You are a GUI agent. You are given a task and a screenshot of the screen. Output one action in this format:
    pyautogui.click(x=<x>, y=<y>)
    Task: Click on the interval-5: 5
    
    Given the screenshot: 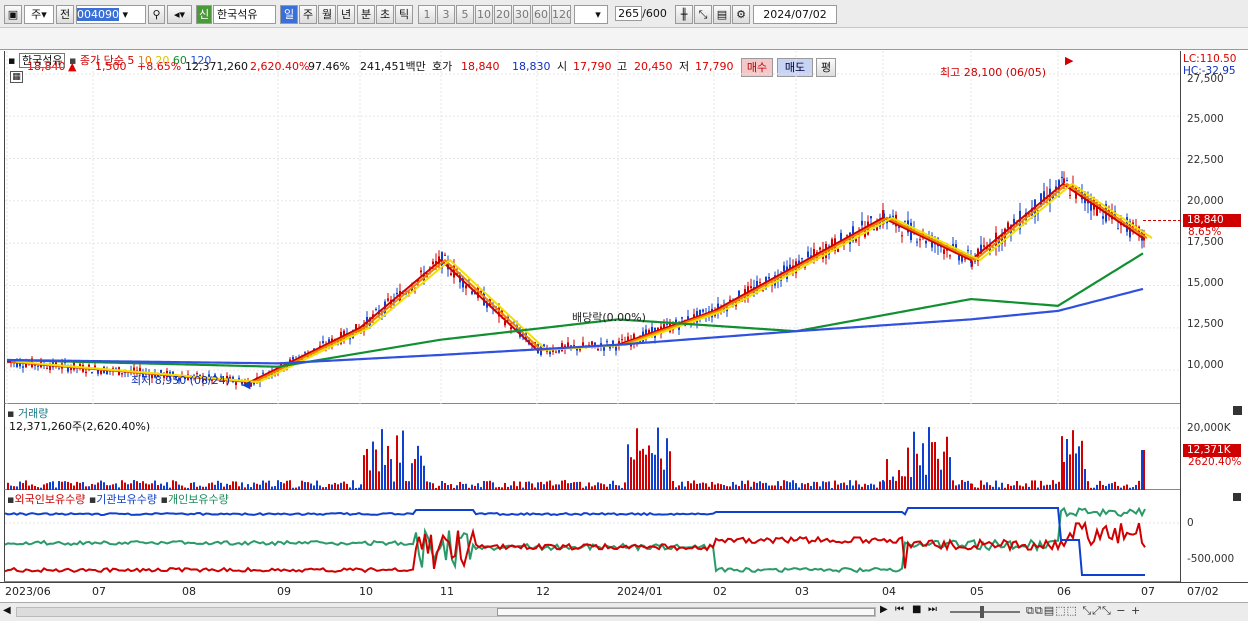 What is the action you would take?
    pyautogui.click(x=465, y=14)
    